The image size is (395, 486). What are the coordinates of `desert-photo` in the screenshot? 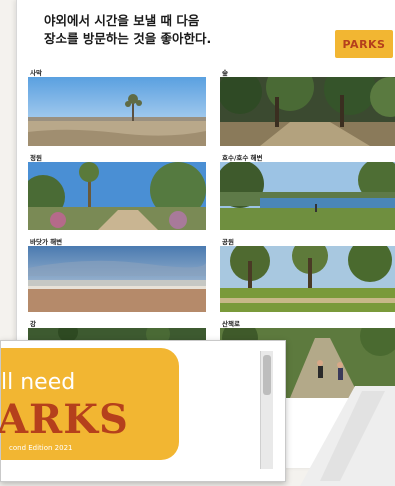 It's located at (117, 111).